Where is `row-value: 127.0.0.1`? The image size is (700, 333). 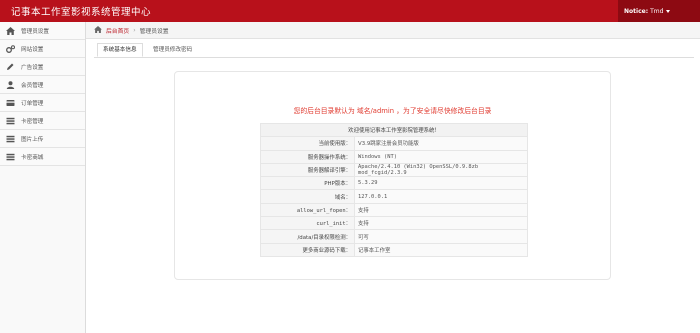
row-value: 127.0.0.1 is located at coordinates (441, 196).